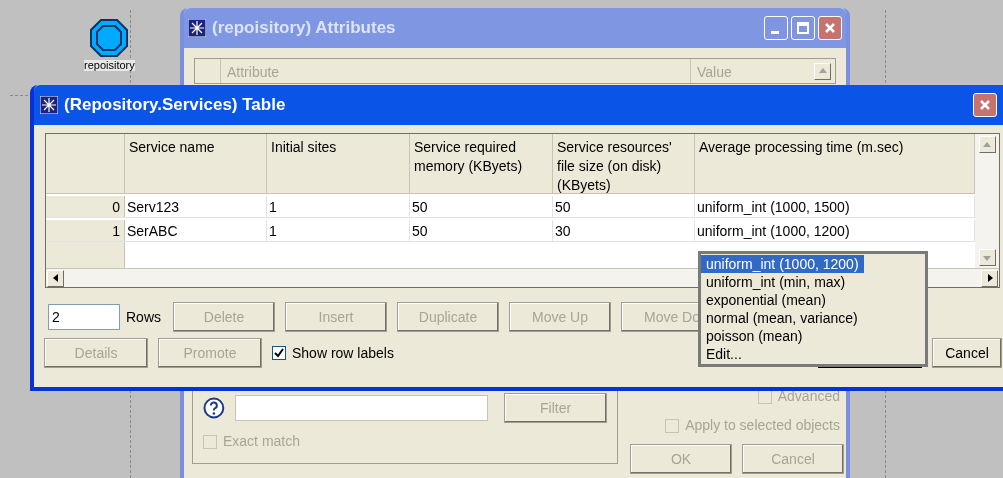 The image size is (1003, 478). I want to click on checkbox-label: Exact match, so click(262, 441).